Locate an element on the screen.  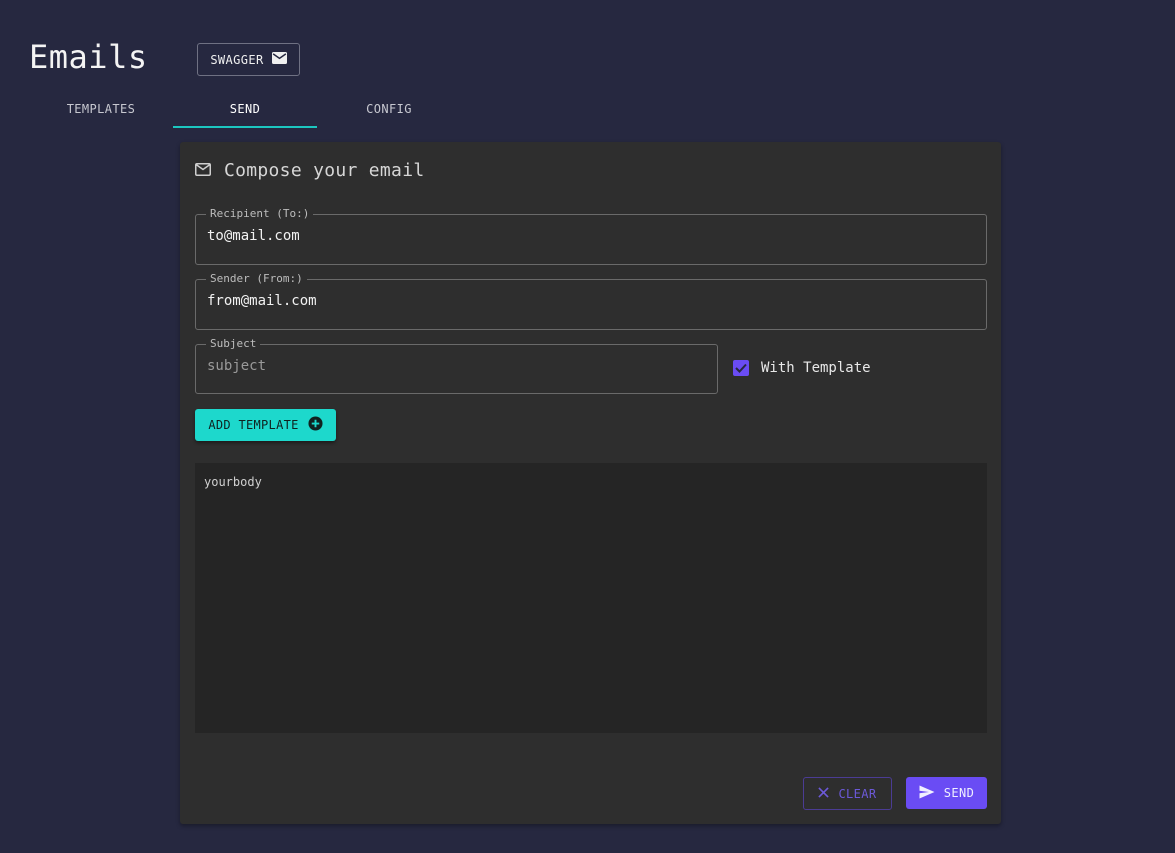
send-button: SEND is located at coordinates (946, 793).